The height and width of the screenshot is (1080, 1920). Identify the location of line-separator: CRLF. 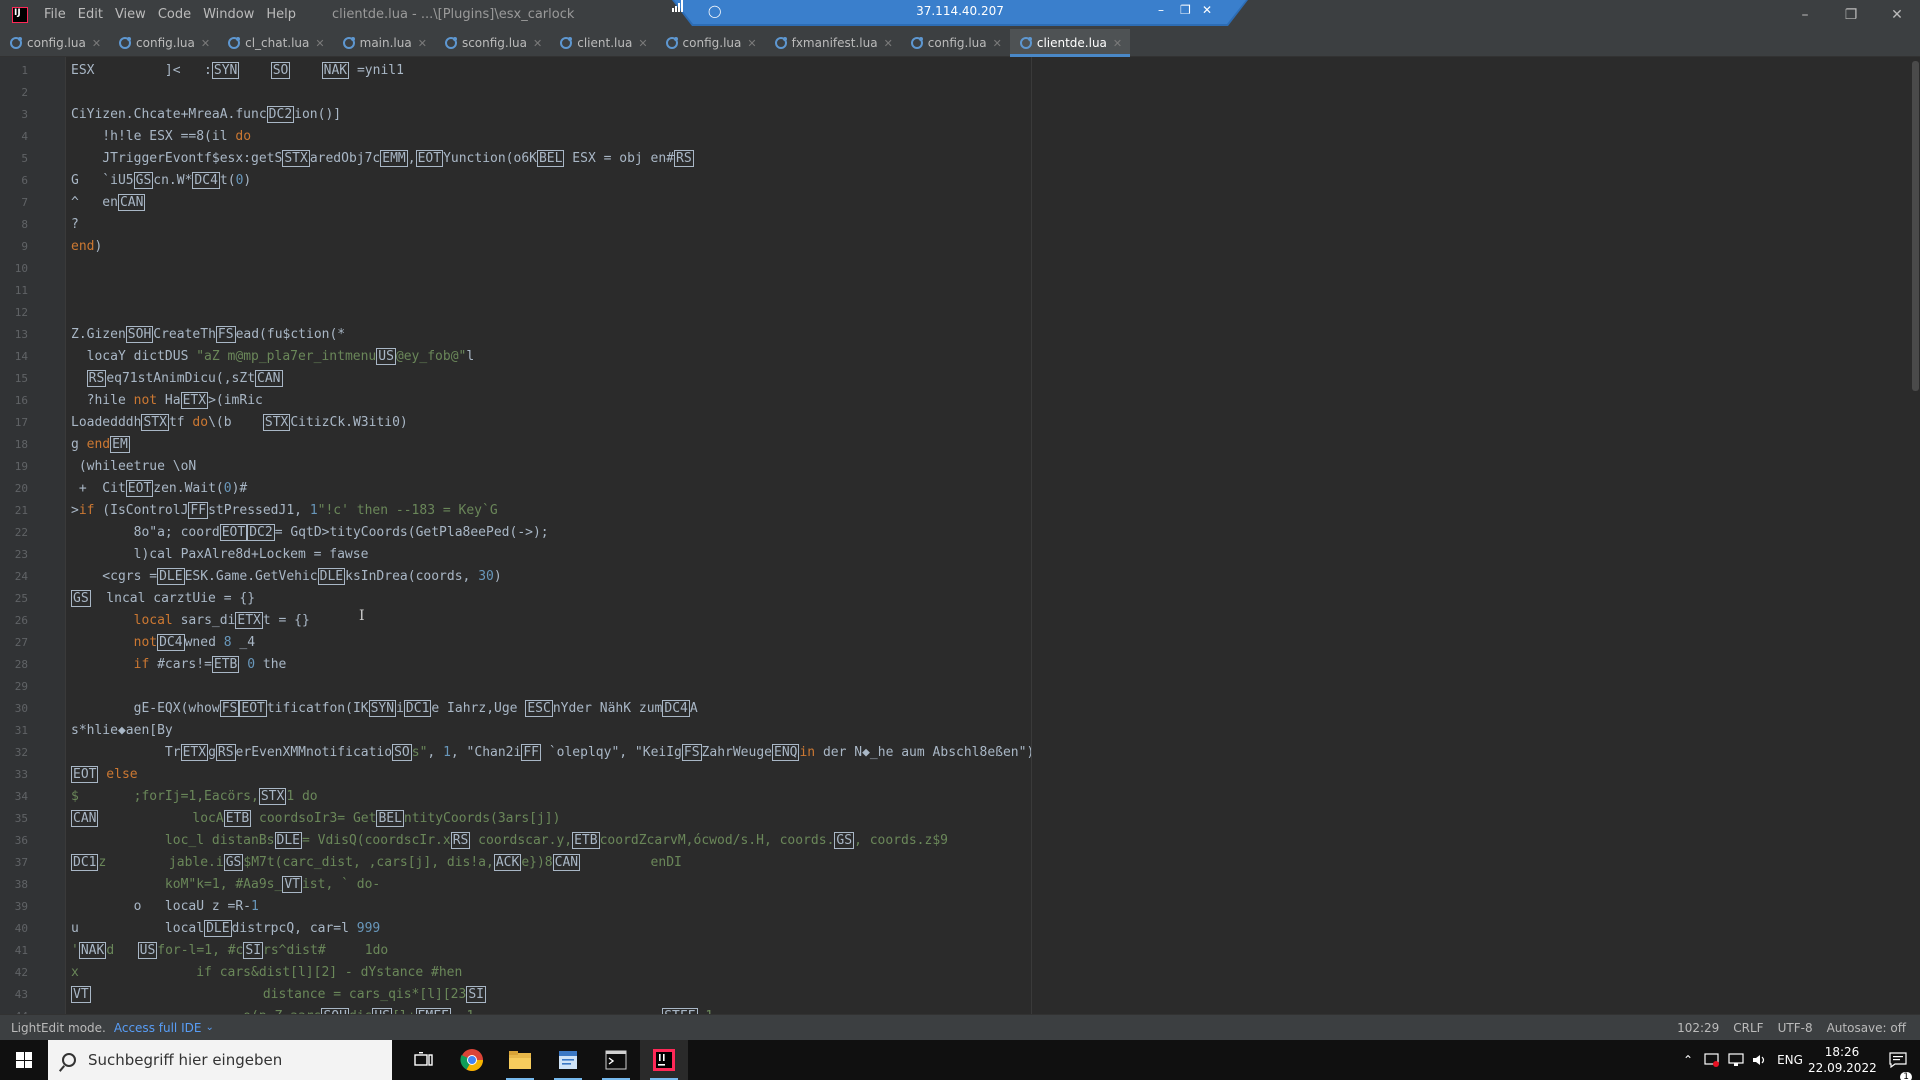
(1748, 1028).